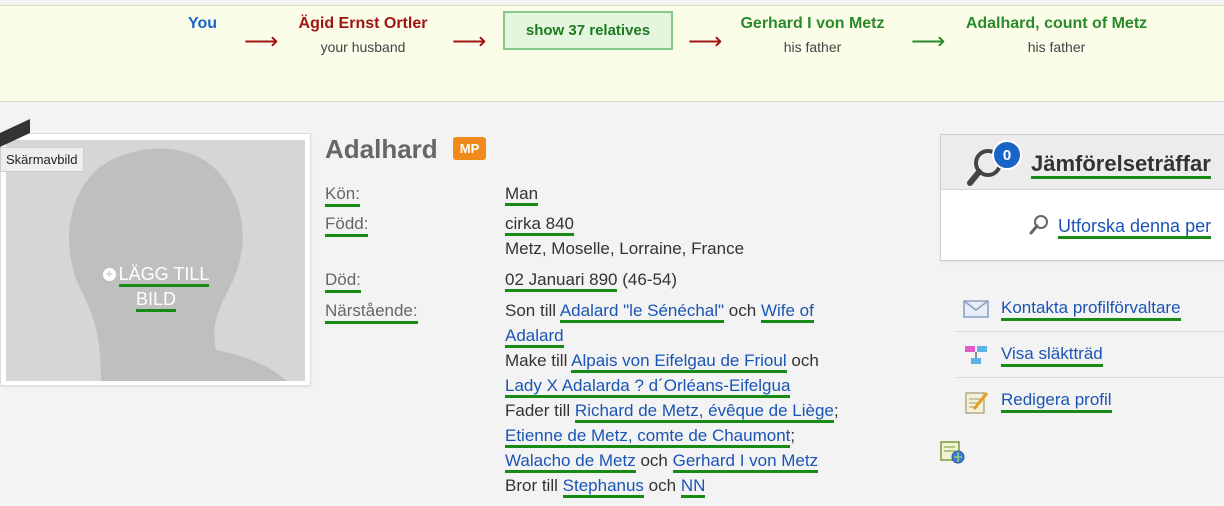 This screenshot has height=506, width=1224. What do you see at coordinates (650, 279) in the screenshot?
I see `died-age: (46-54)` at bounding box center [650, 279].